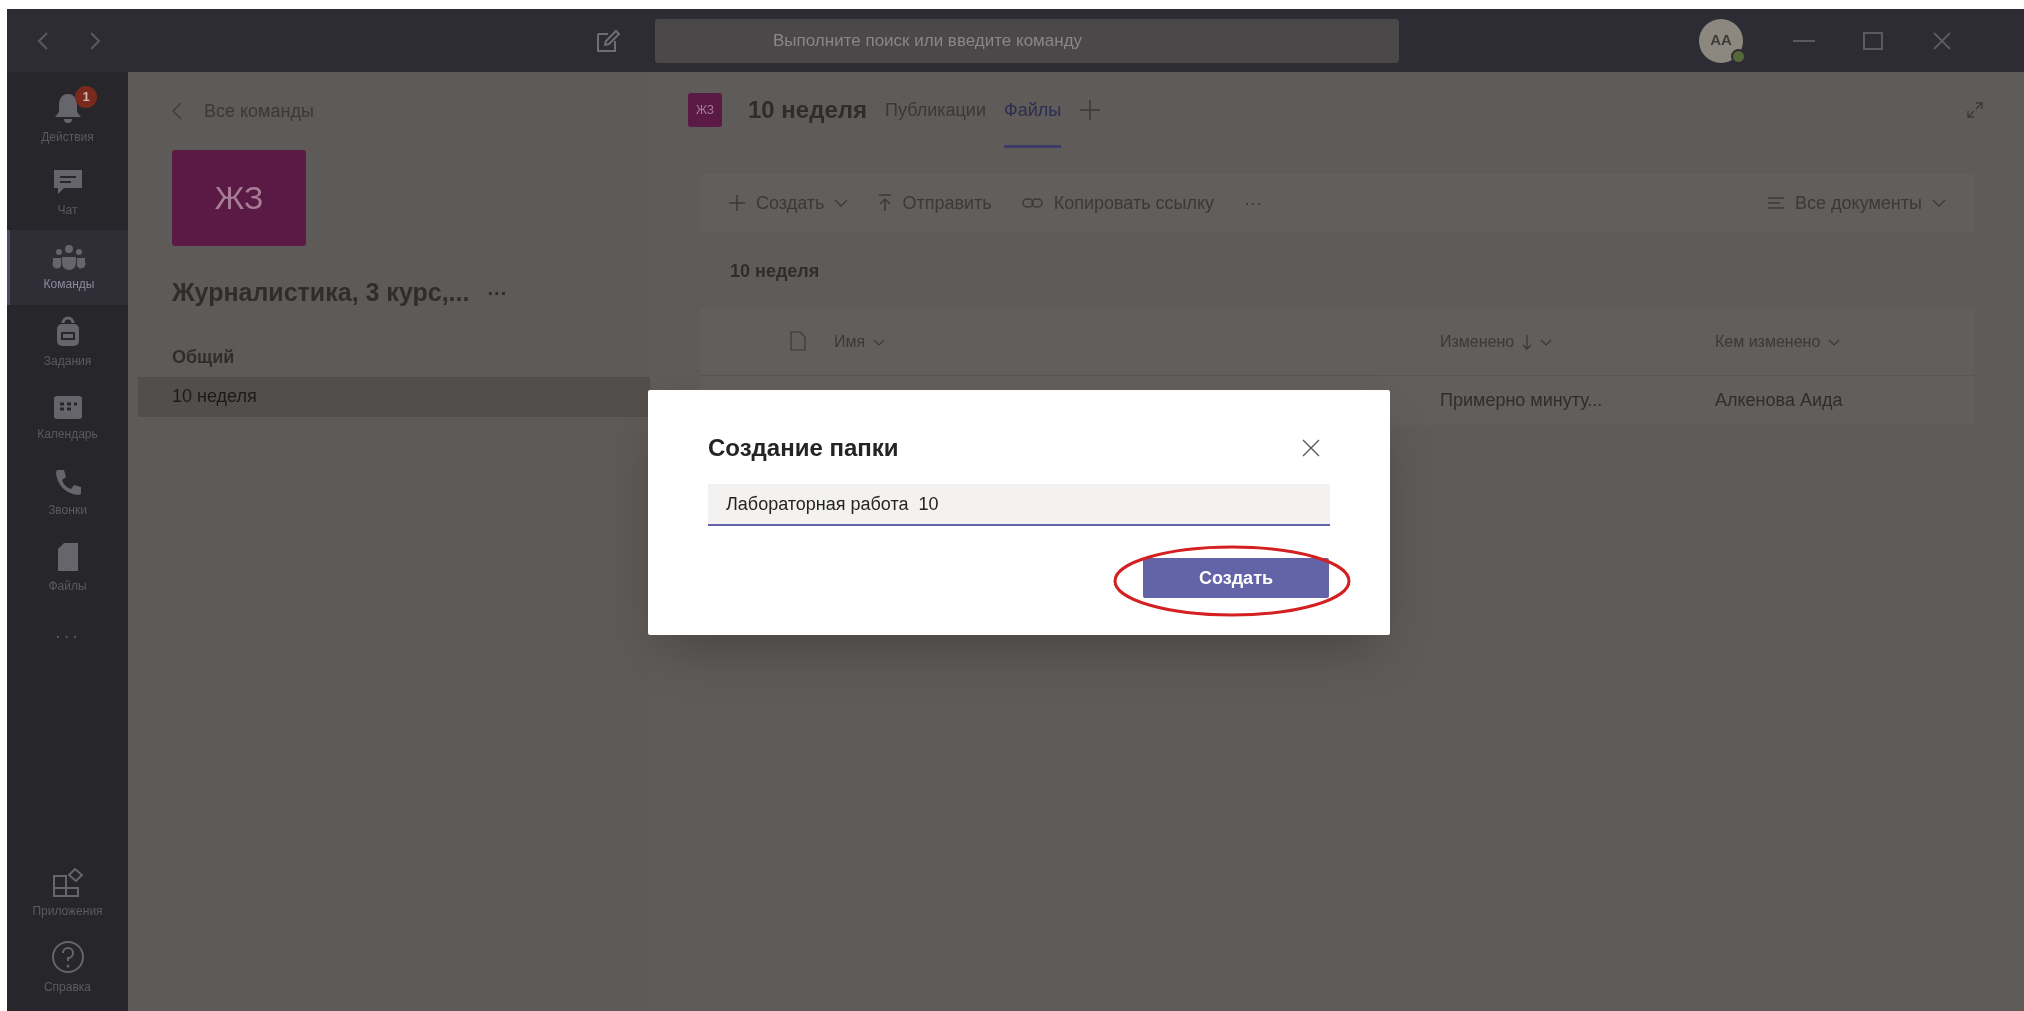  Describe the element at coordinates (67, 881) in the screenshot. I see `apps-icon` at that location.